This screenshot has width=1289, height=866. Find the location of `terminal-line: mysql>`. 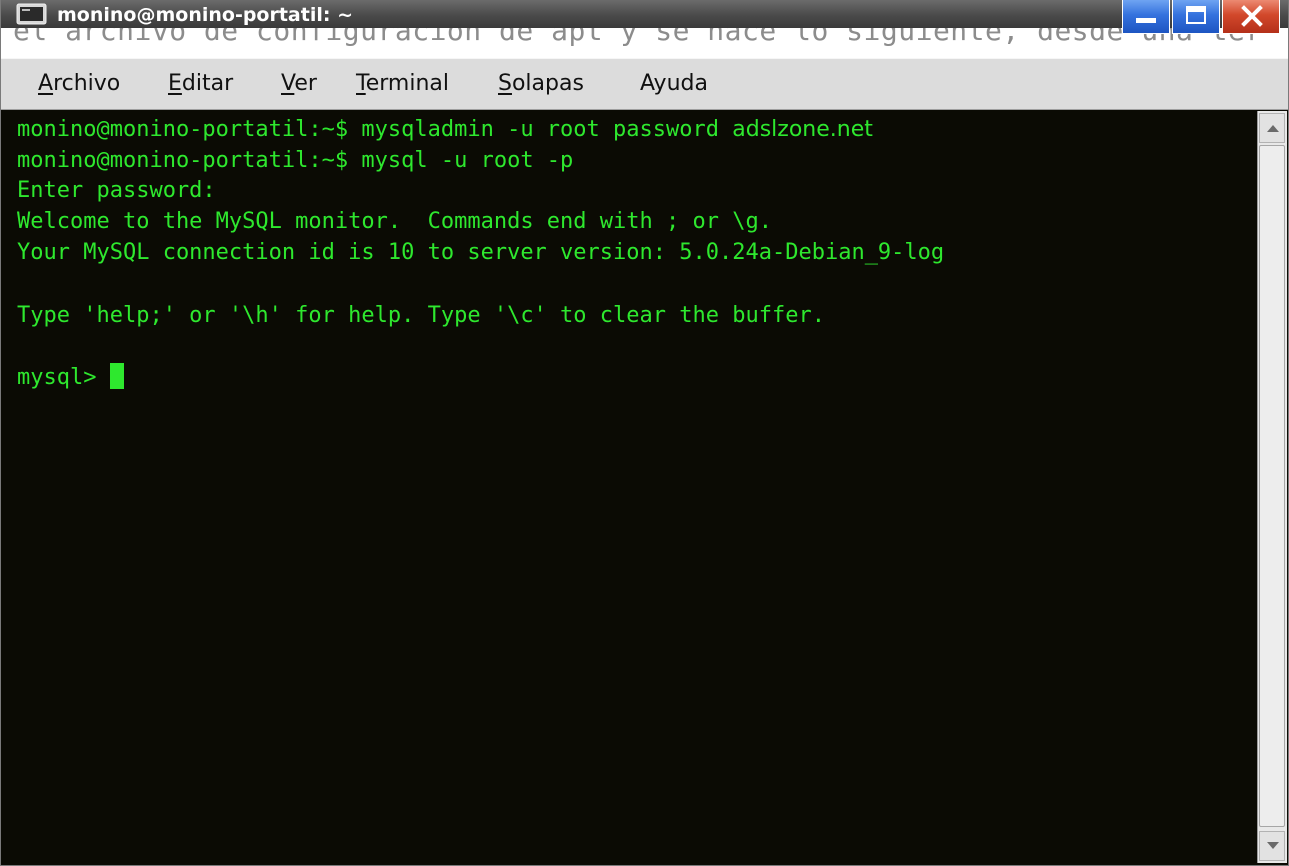

terminal-line: mysql> is located at coordinates (70, 378).